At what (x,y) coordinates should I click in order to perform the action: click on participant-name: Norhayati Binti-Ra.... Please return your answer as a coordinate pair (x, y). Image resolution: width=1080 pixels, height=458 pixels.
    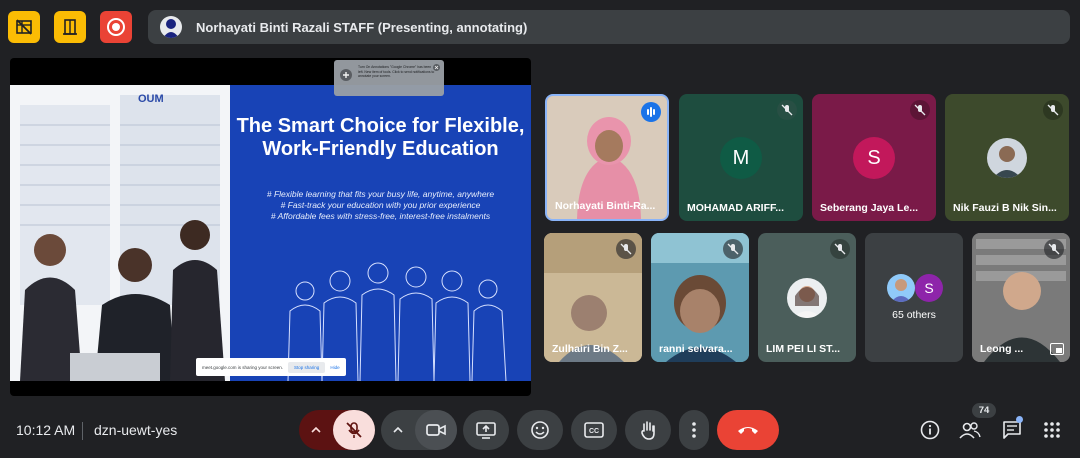
    Looking at the image, I should click on (605, 206).